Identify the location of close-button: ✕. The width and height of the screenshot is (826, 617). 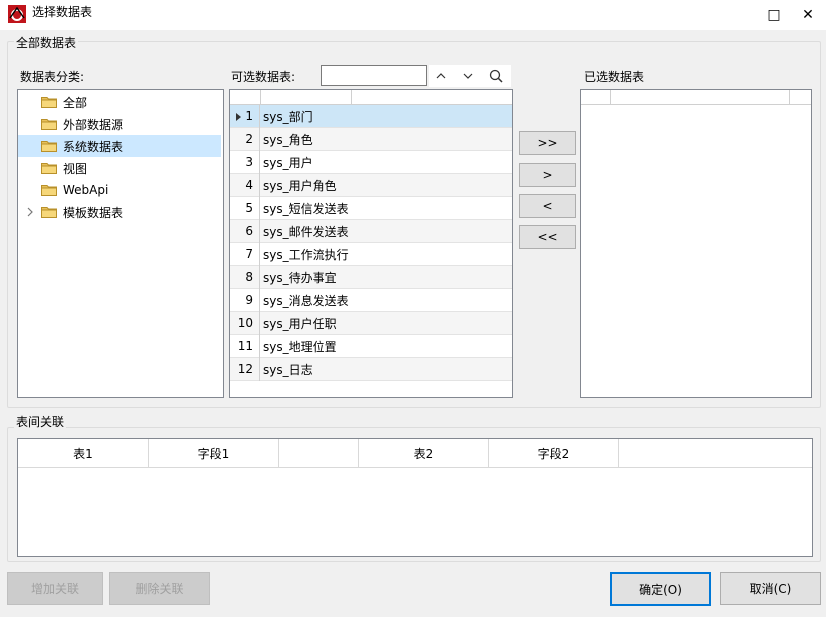
(807, 15).